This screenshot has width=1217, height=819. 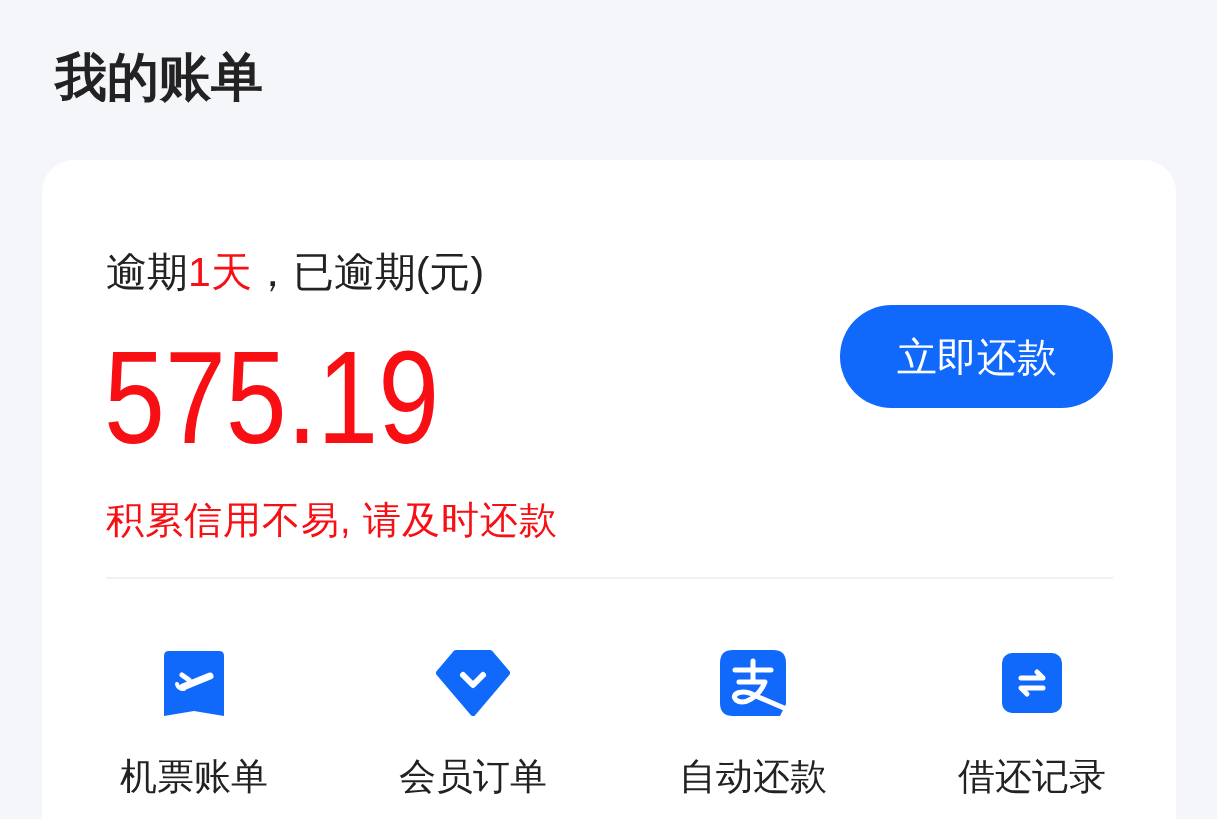 I want to click on repay-reminder-text: 积累信用不易, 请及时还款, so click(x=333, y=520).